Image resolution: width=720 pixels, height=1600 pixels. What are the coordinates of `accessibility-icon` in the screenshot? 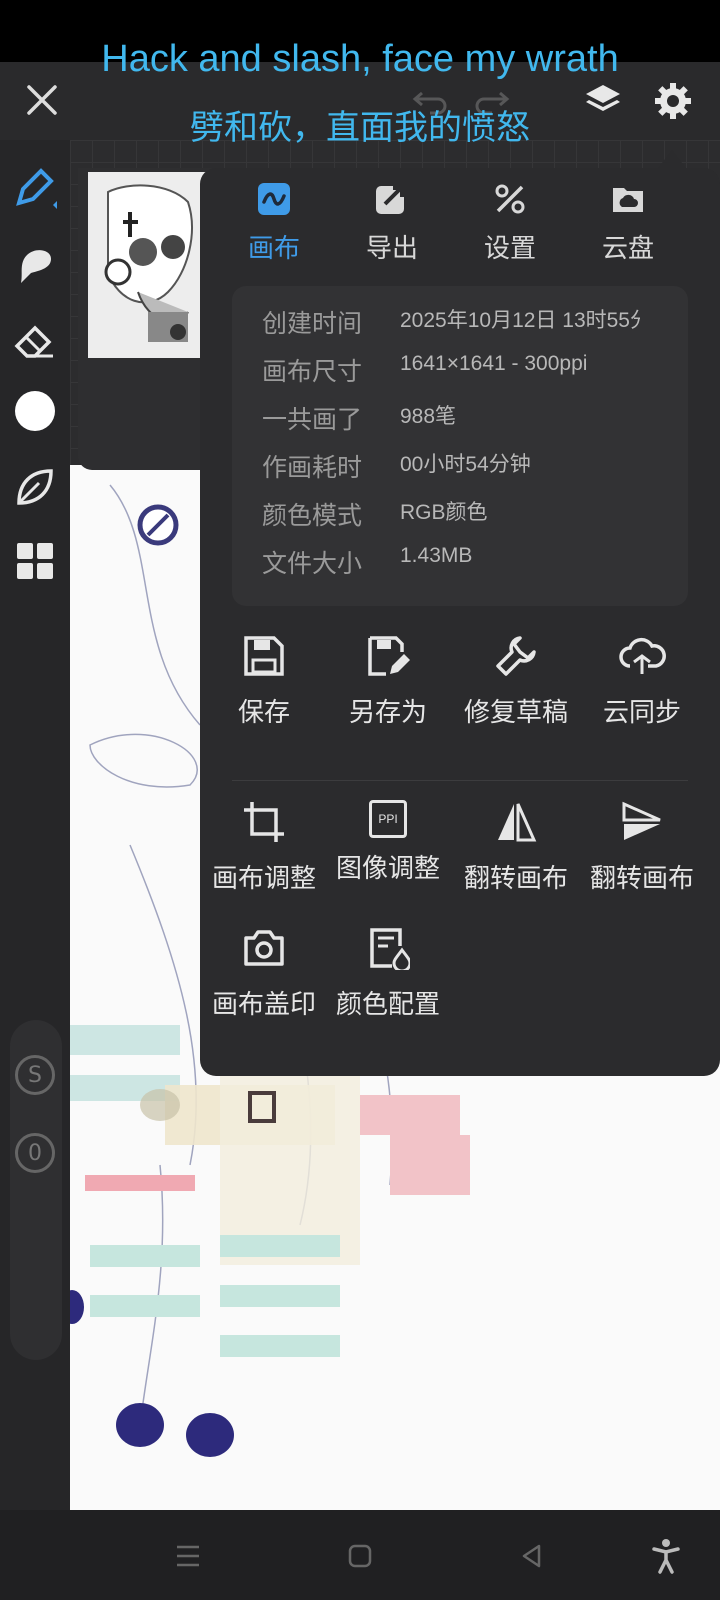 It's located at (666, 1556).